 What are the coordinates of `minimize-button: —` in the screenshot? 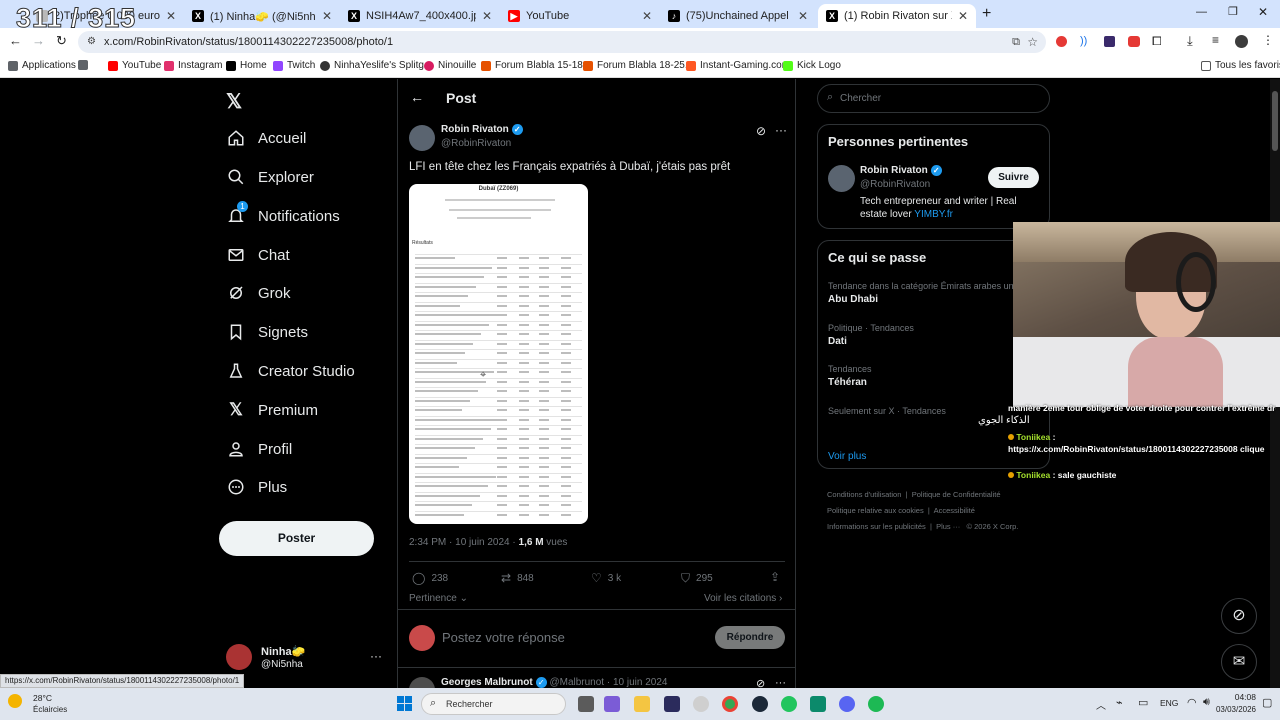 It's located at (1201, 12).